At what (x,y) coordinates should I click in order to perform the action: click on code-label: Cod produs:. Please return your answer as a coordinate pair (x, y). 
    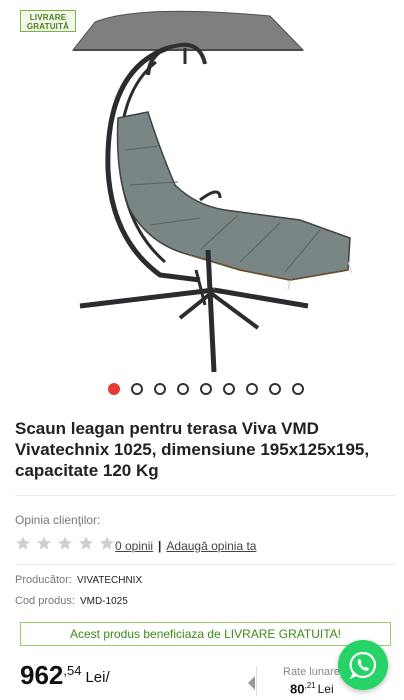
    Looking at the image, I should click on (45, 601).